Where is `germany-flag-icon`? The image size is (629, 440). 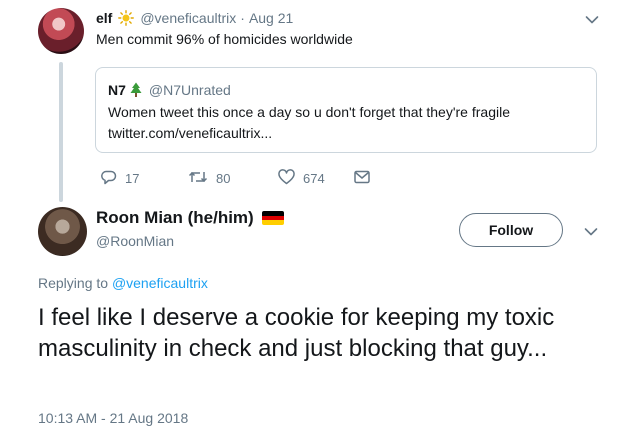 germany-flag-icon is located at coordinates (272, 218).